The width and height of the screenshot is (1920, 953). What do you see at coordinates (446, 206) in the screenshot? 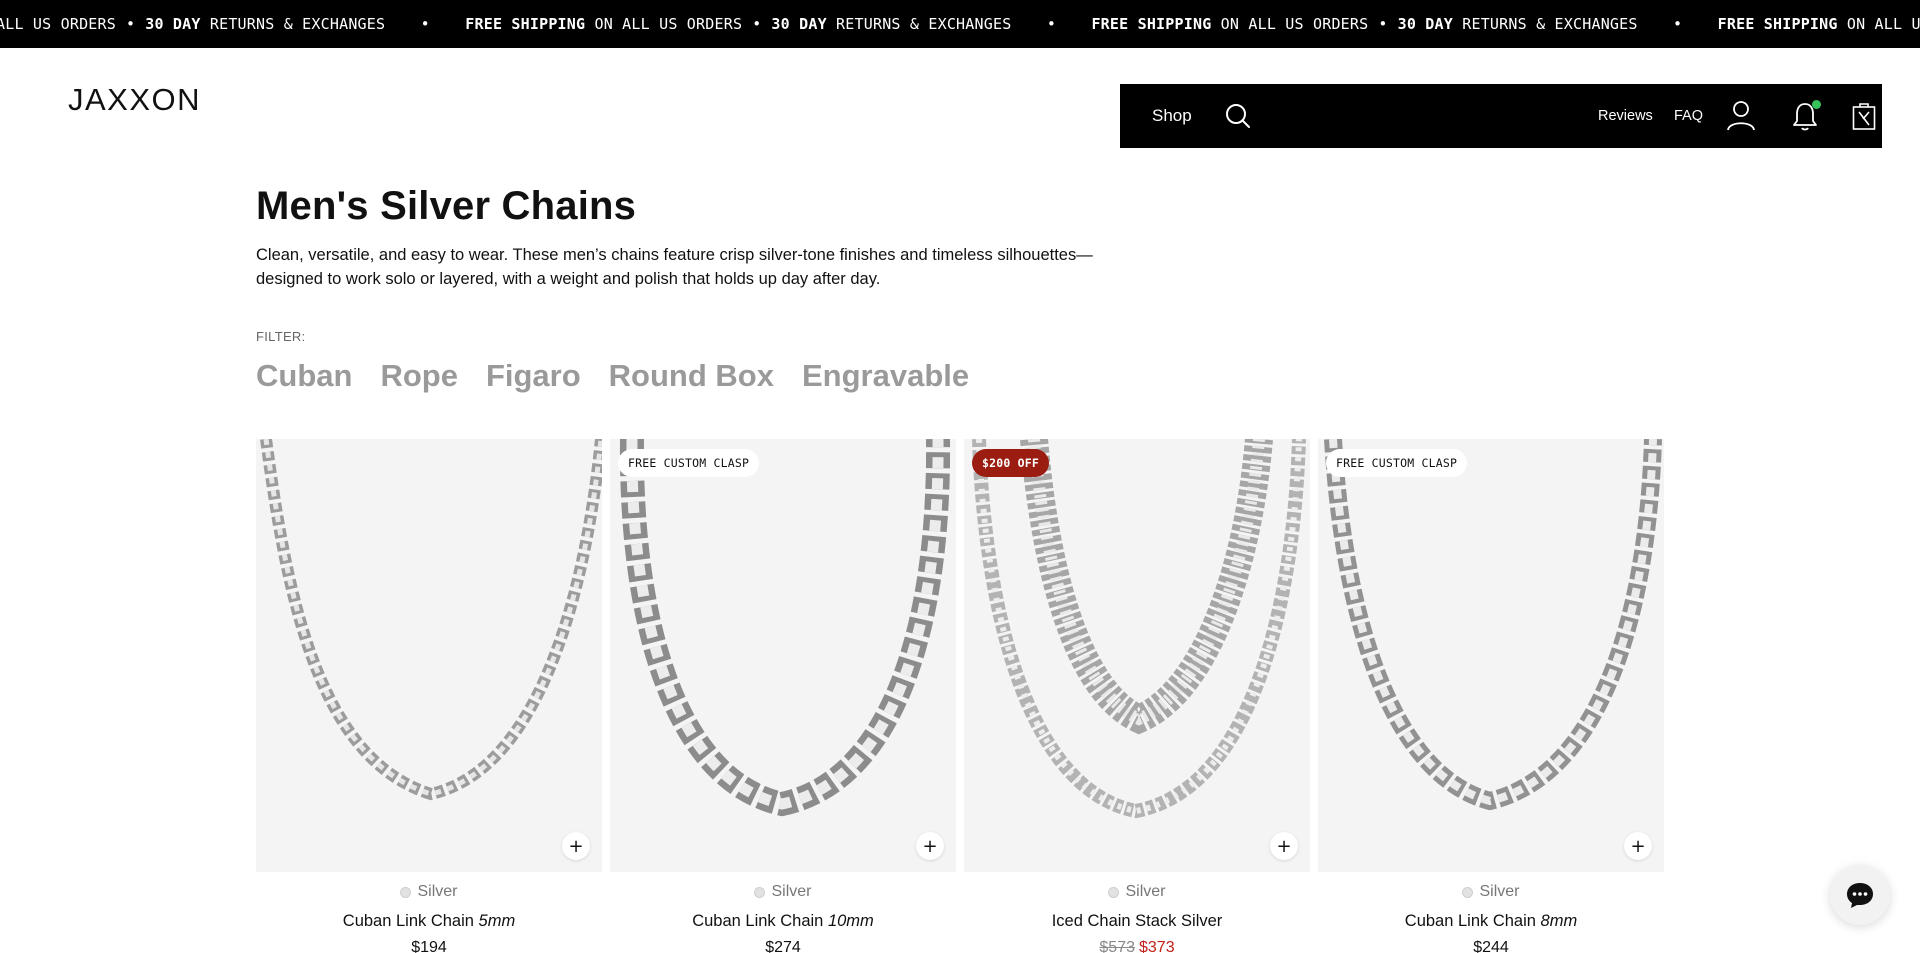
I see `page-title: Men's Silver Chains` at bounding box center [446, 206].